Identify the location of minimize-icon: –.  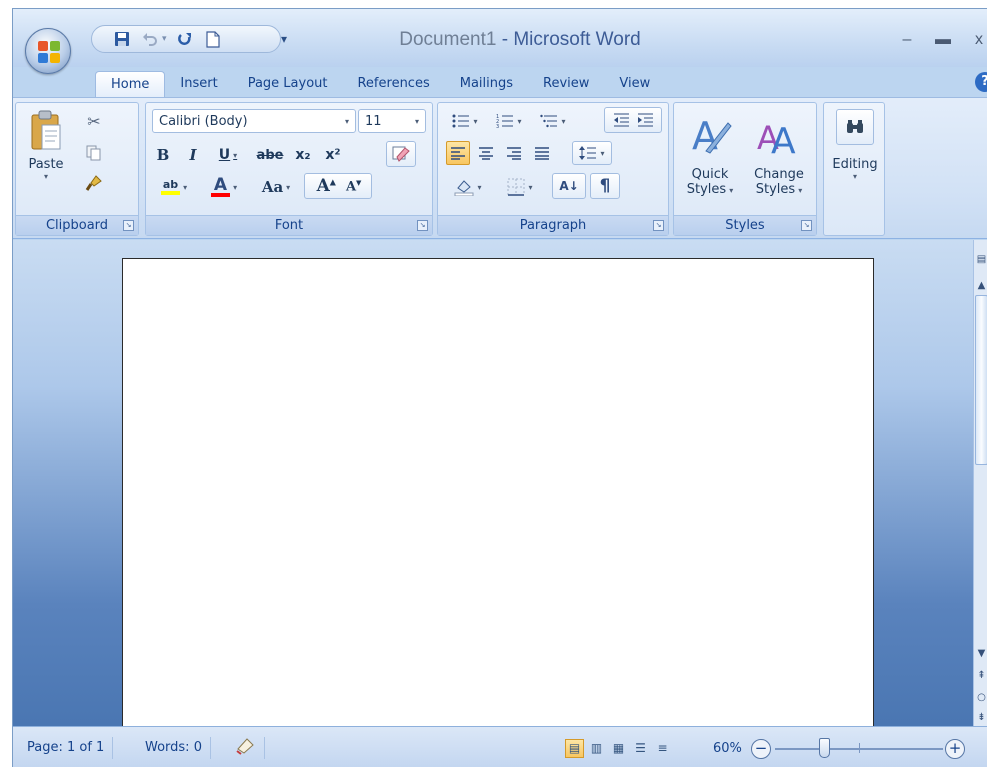
(907, 40).